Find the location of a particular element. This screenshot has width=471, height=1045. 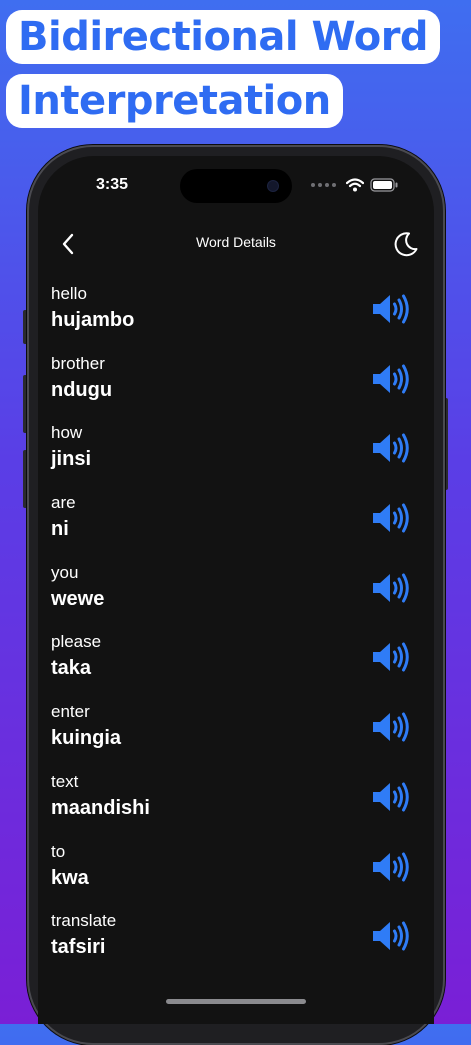

page-title: Word Details is located at coordinates (236, 242).